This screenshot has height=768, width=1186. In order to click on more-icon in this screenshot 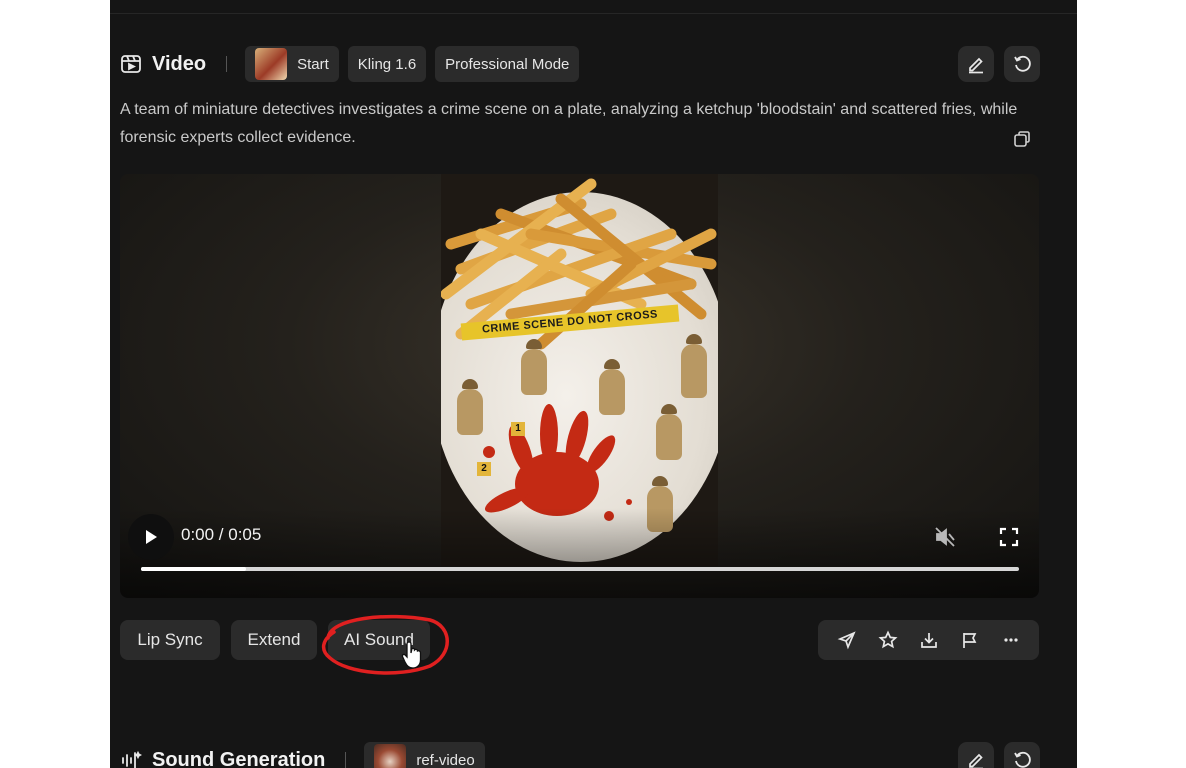, I will do `click(1011, 640)`.